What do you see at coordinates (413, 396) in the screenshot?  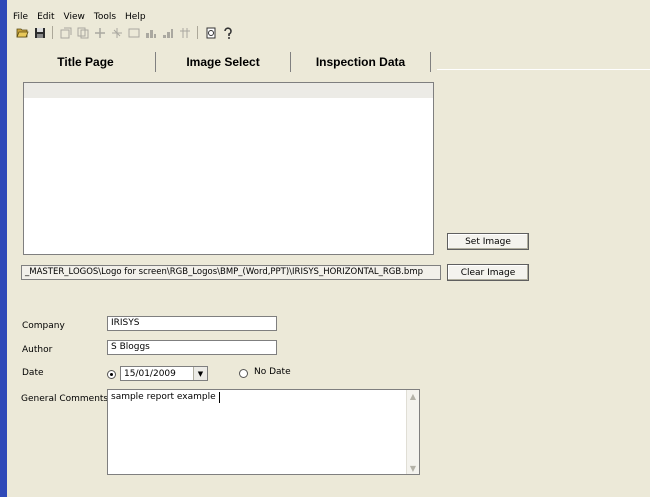 I see `scroll-up-icon: ▲` at bounding box center [413, 396].